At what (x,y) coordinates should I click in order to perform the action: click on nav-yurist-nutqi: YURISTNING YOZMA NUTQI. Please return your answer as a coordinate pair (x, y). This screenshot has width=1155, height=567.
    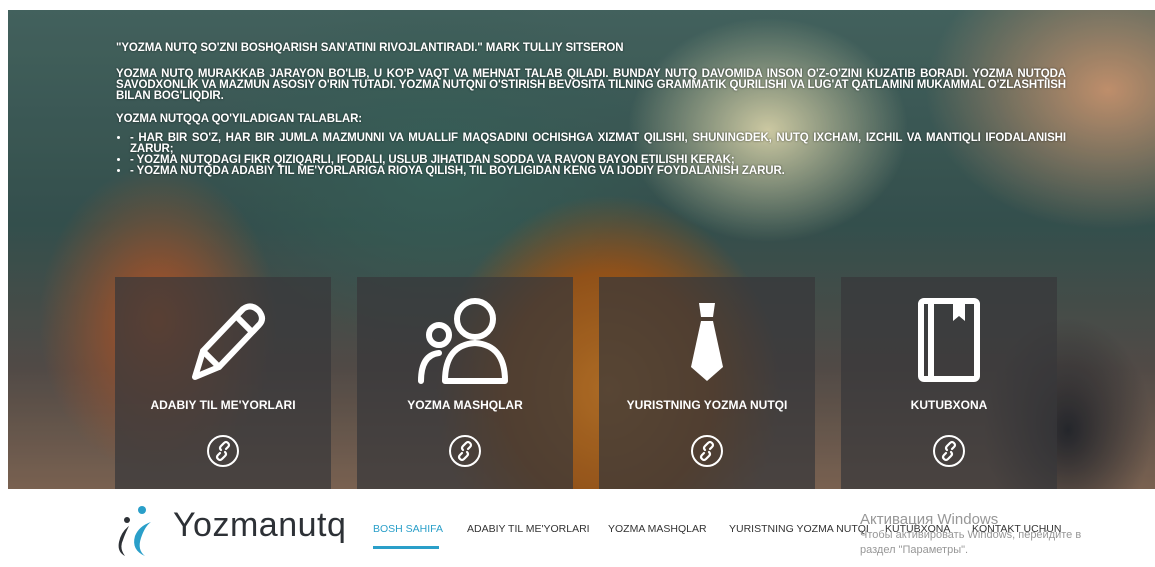
    Looking at the image, I should click on (799, 529).